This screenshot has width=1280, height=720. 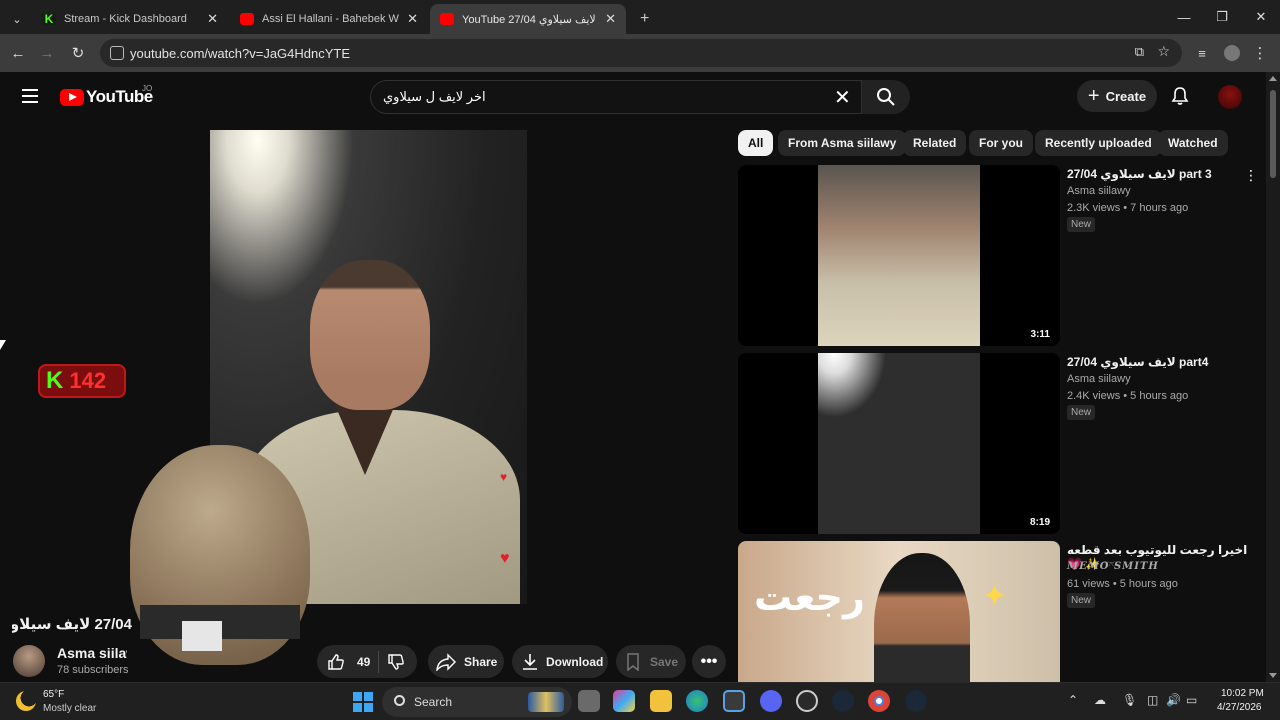 What do you see at coordinates (1139, 52) in the screenshot?
I see `install-app-icon: ⧉` at bounding box center [1139, 52].